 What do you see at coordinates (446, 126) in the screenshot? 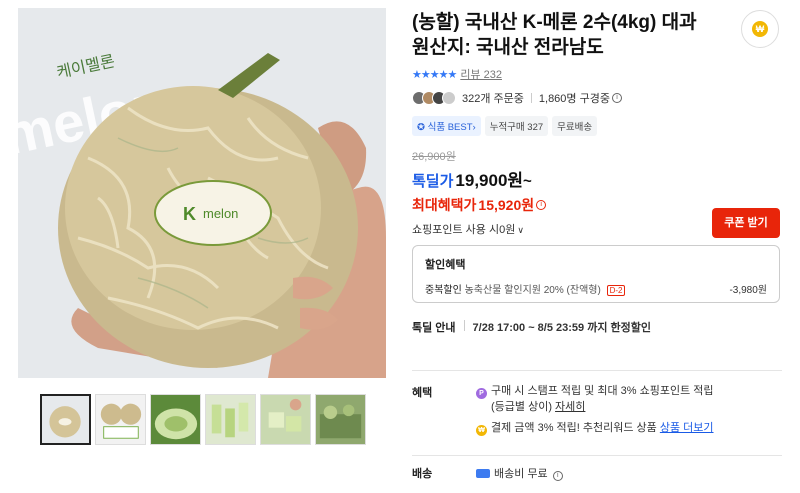
I see `tag-food-best: ✪ 식품 BEST›` at bounding box center [446, 126].